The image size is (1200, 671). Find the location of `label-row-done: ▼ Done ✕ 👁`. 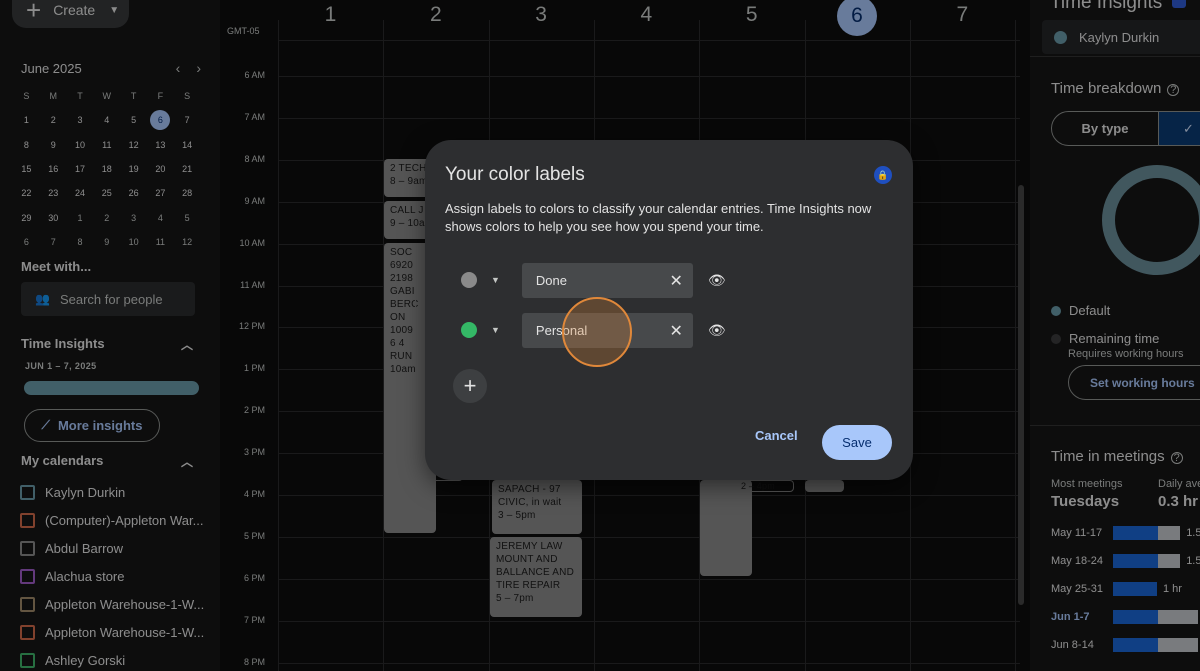

label-row-done: ▼ Done ✕ 👁 is located at coordinates (593, 280).